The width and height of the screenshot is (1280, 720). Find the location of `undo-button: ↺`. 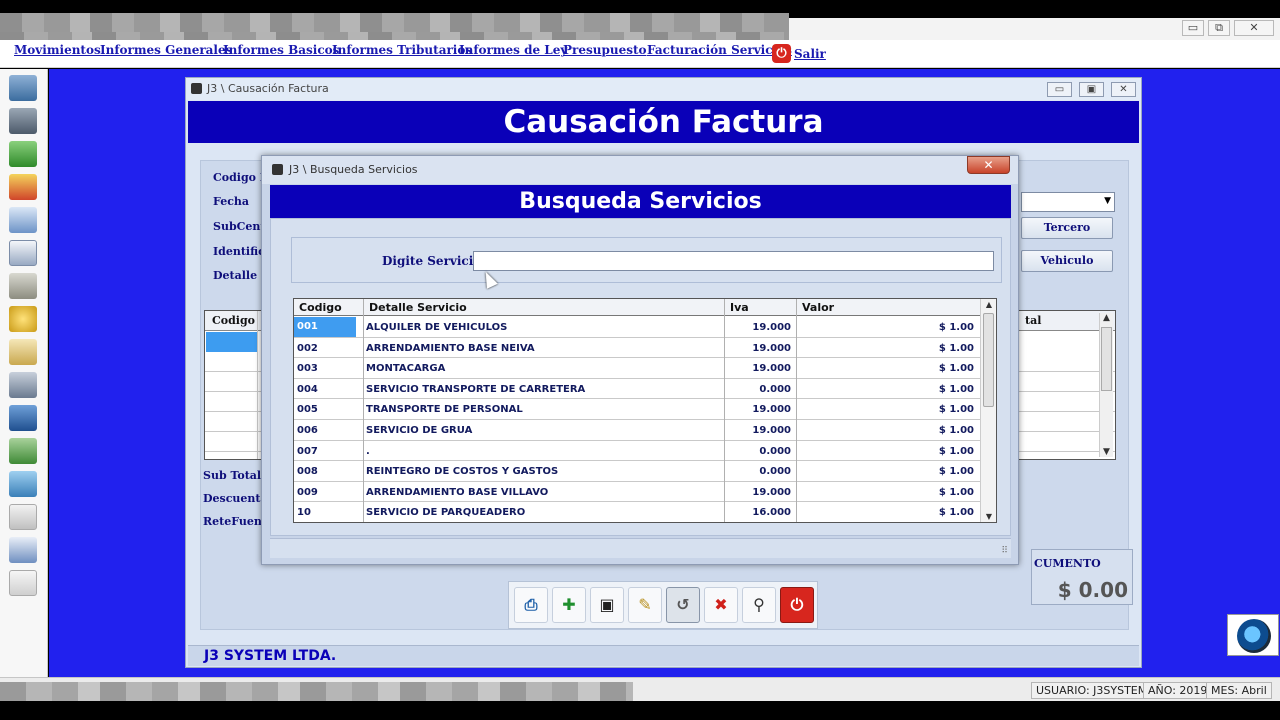

undo-button: ↺ is located at coordinates (683, 605).